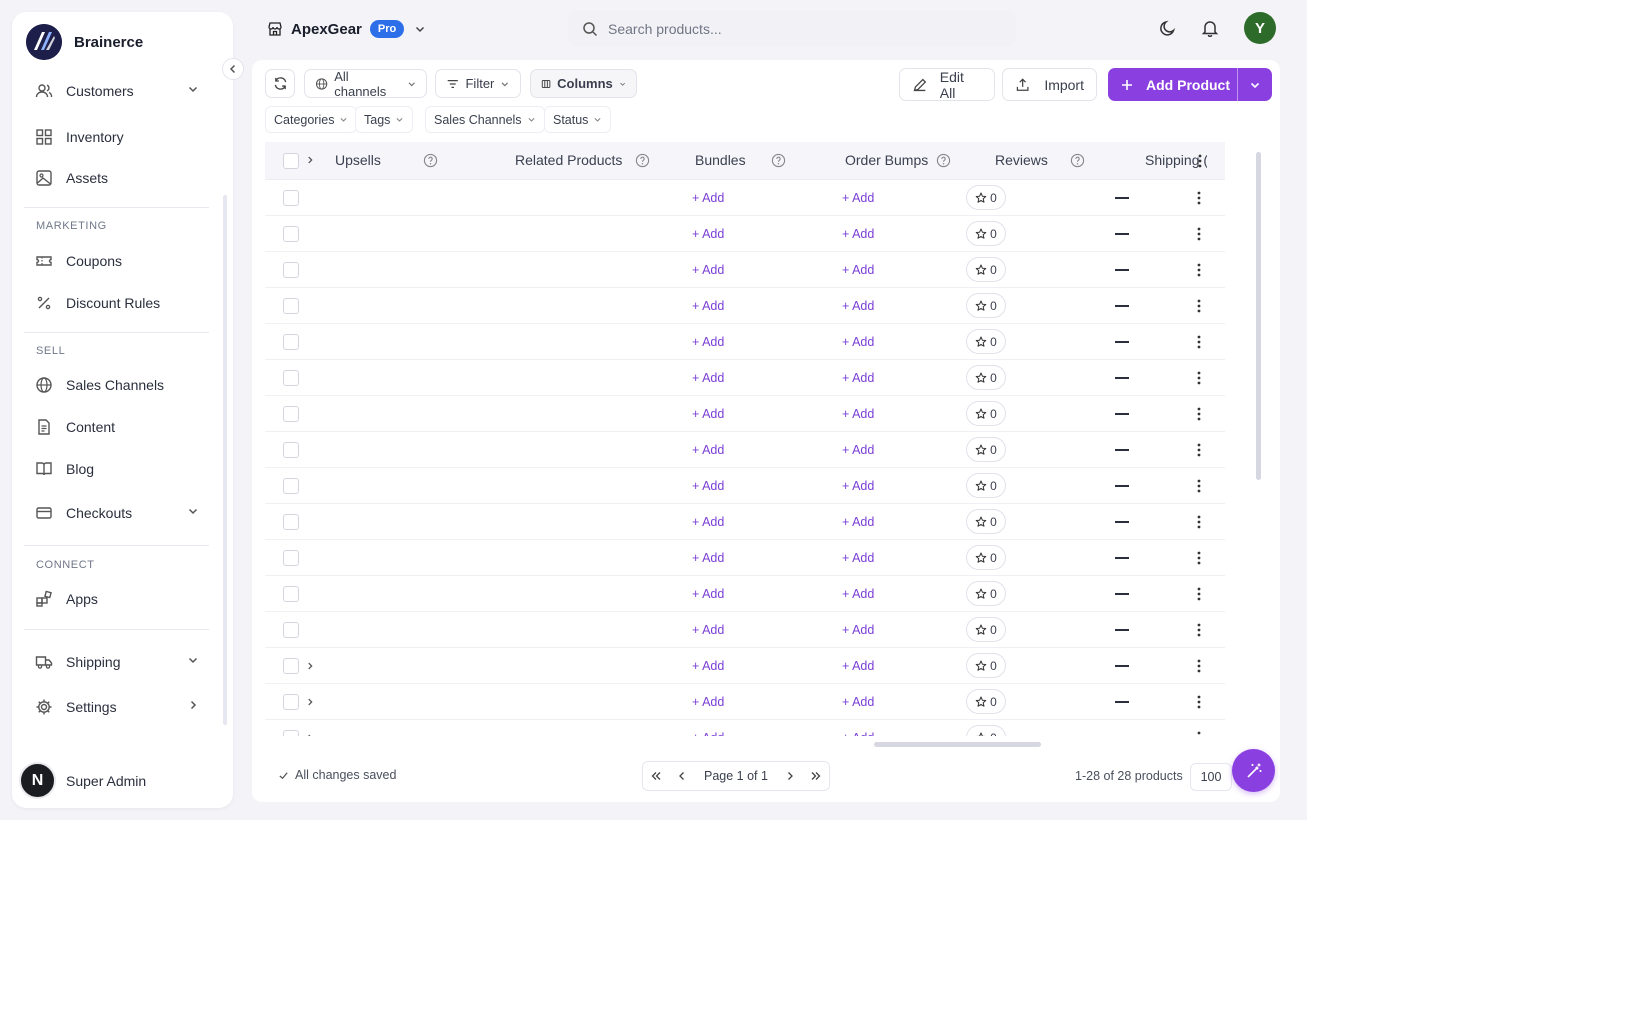 Image resolution: width=1625 pixels, height=1020 pixels. I want to click on column-header: Related Products, so click(568, 160).